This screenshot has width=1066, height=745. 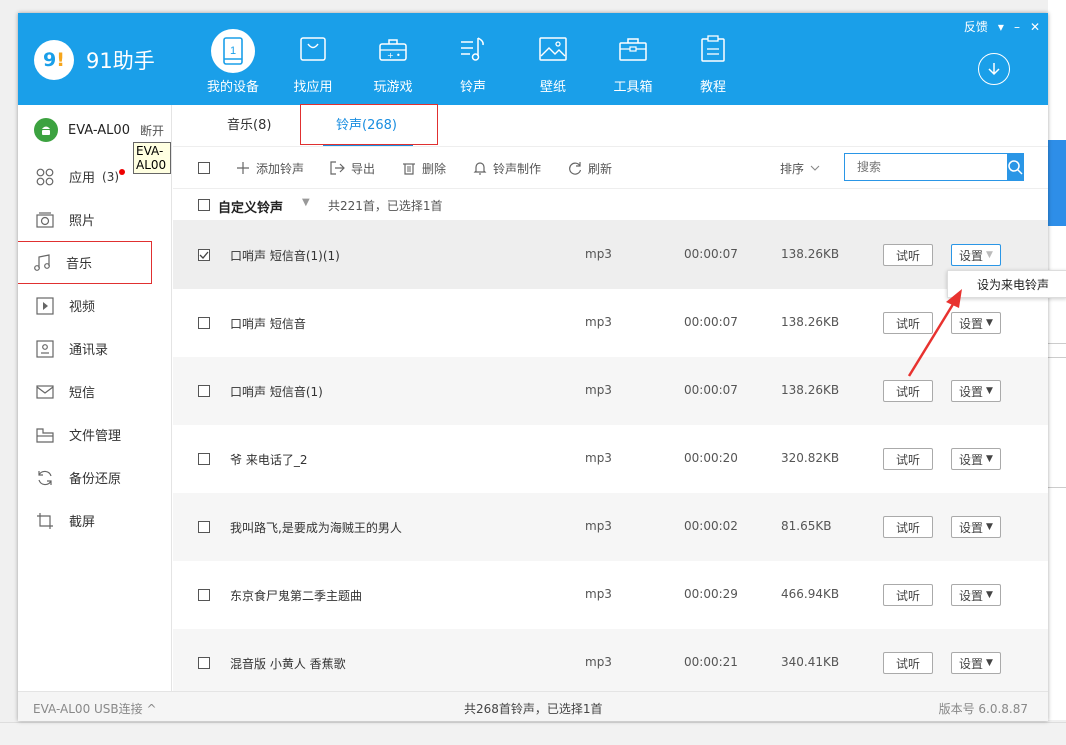 I want to click on table-row: 混音版 小黄人 香蕉歌 mp3 00:00:21 340.41KB 试听 设置 ▼, so click(x=610, y=663).